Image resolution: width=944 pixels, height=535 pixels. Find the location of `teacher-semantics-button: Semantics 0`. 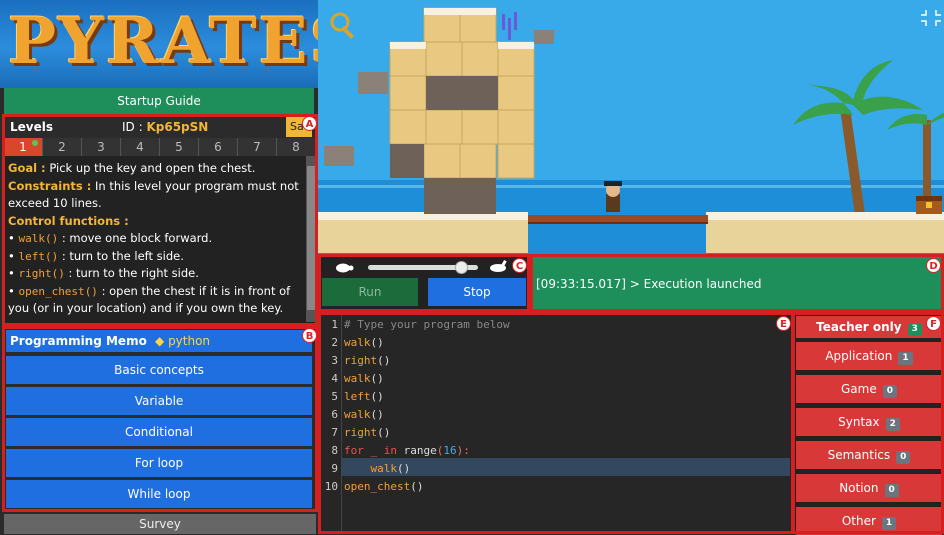

teacher-semantics-button: Semantics 0 is located at coordinates (869, 455).